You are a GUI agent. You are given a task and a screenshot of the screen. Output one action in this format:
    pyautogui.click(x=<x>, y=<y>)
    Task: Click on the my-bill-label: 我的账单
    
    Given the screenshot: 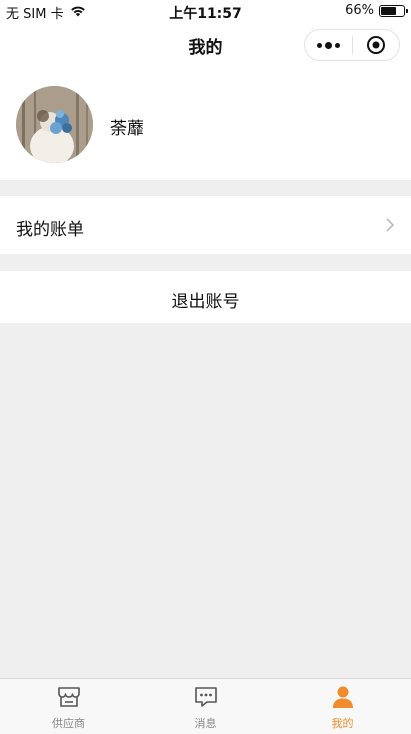 What is the action you would take?
    pyautogui.click(x=50, y=230)
    